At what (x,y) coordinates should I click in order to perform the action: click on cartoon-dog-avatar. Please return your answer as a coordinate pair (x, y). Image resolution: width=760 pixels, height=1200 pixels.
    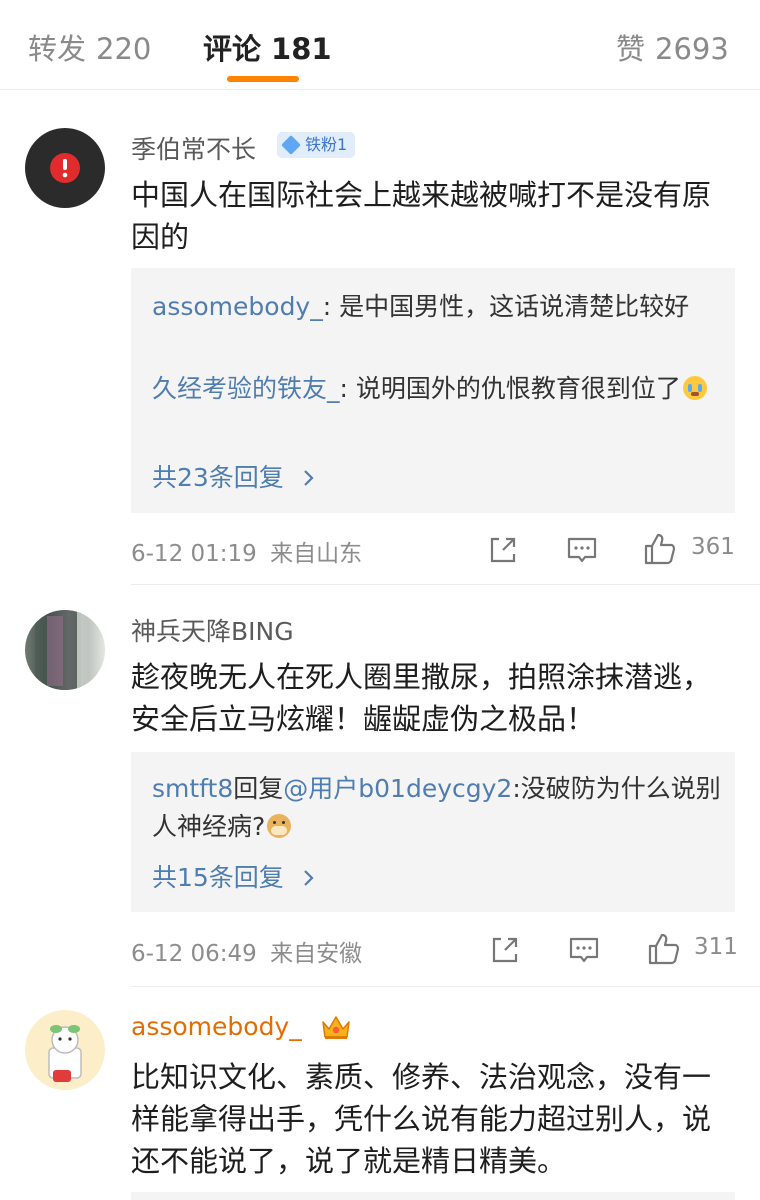
    Looking at the image, I should click on (65, 1053).